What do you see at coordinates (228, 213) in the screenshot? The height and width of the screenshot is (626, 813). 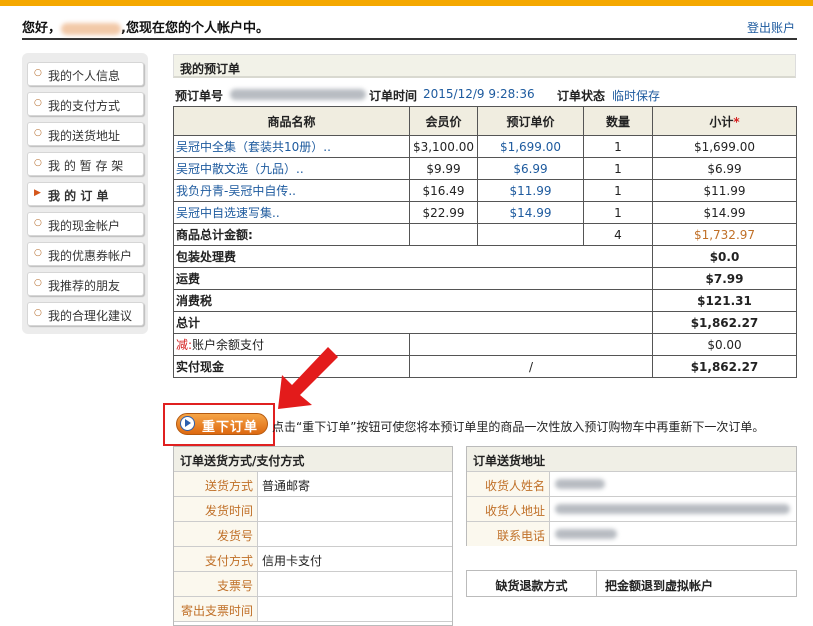 I see `product-link: 吴冠中自选速写集..` at bounding box center [228, 213].